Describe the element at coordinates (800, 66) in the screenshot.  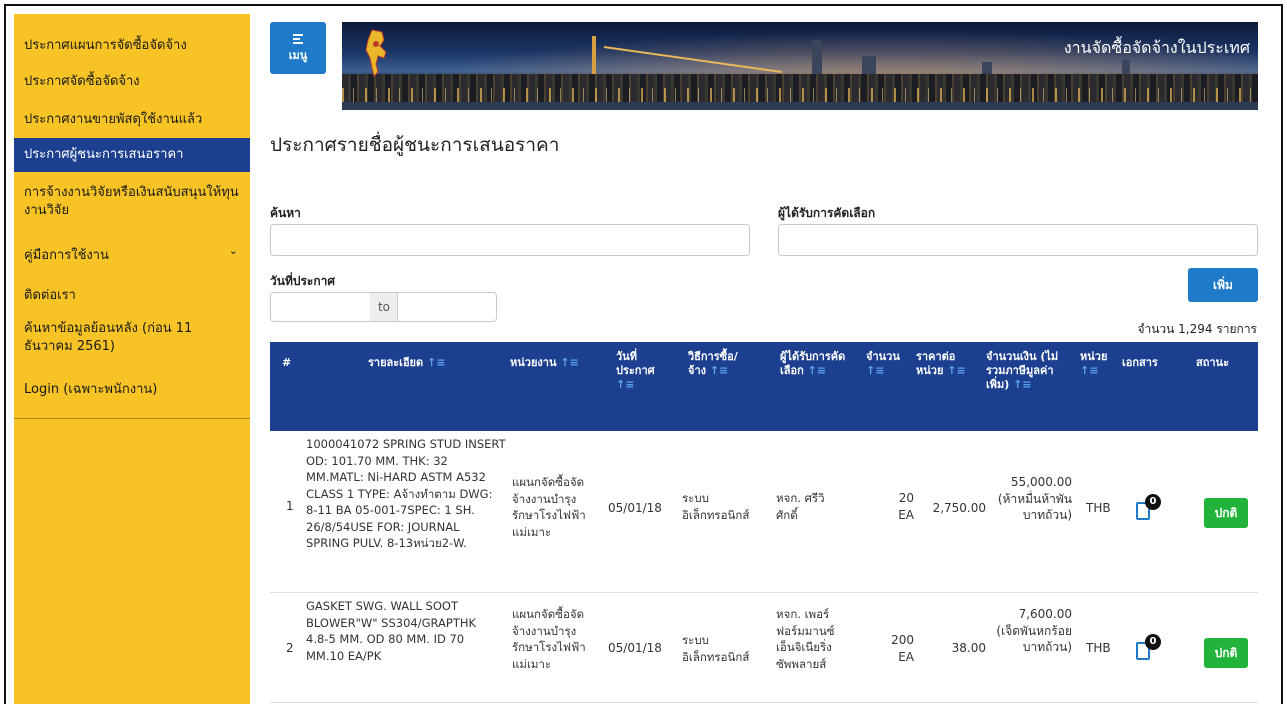
I see `header-banner: งานจัดซื้อจัดจ้างในประเทศ` at that location.